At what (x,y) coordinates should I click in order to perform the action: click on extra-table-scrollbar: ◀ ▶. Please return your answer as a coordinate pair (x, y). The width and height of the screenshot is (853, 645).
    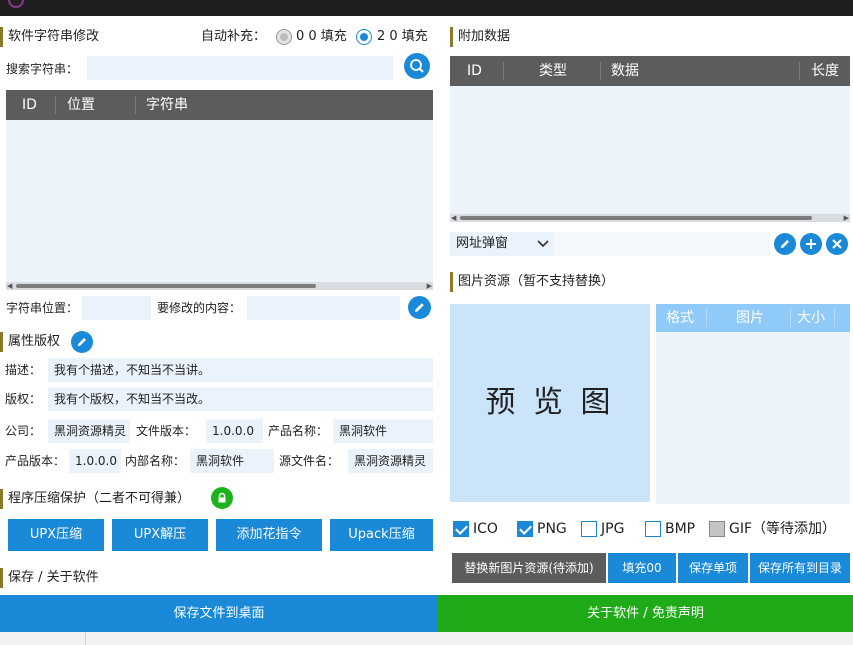
    Looking at the image, I should click on (650, 218).